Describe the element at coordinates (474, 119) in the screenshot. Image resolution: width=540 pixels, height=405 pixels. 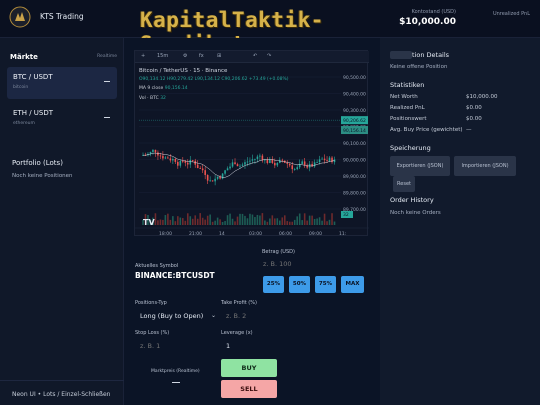
I see `stat-value: $0.00` at that location.